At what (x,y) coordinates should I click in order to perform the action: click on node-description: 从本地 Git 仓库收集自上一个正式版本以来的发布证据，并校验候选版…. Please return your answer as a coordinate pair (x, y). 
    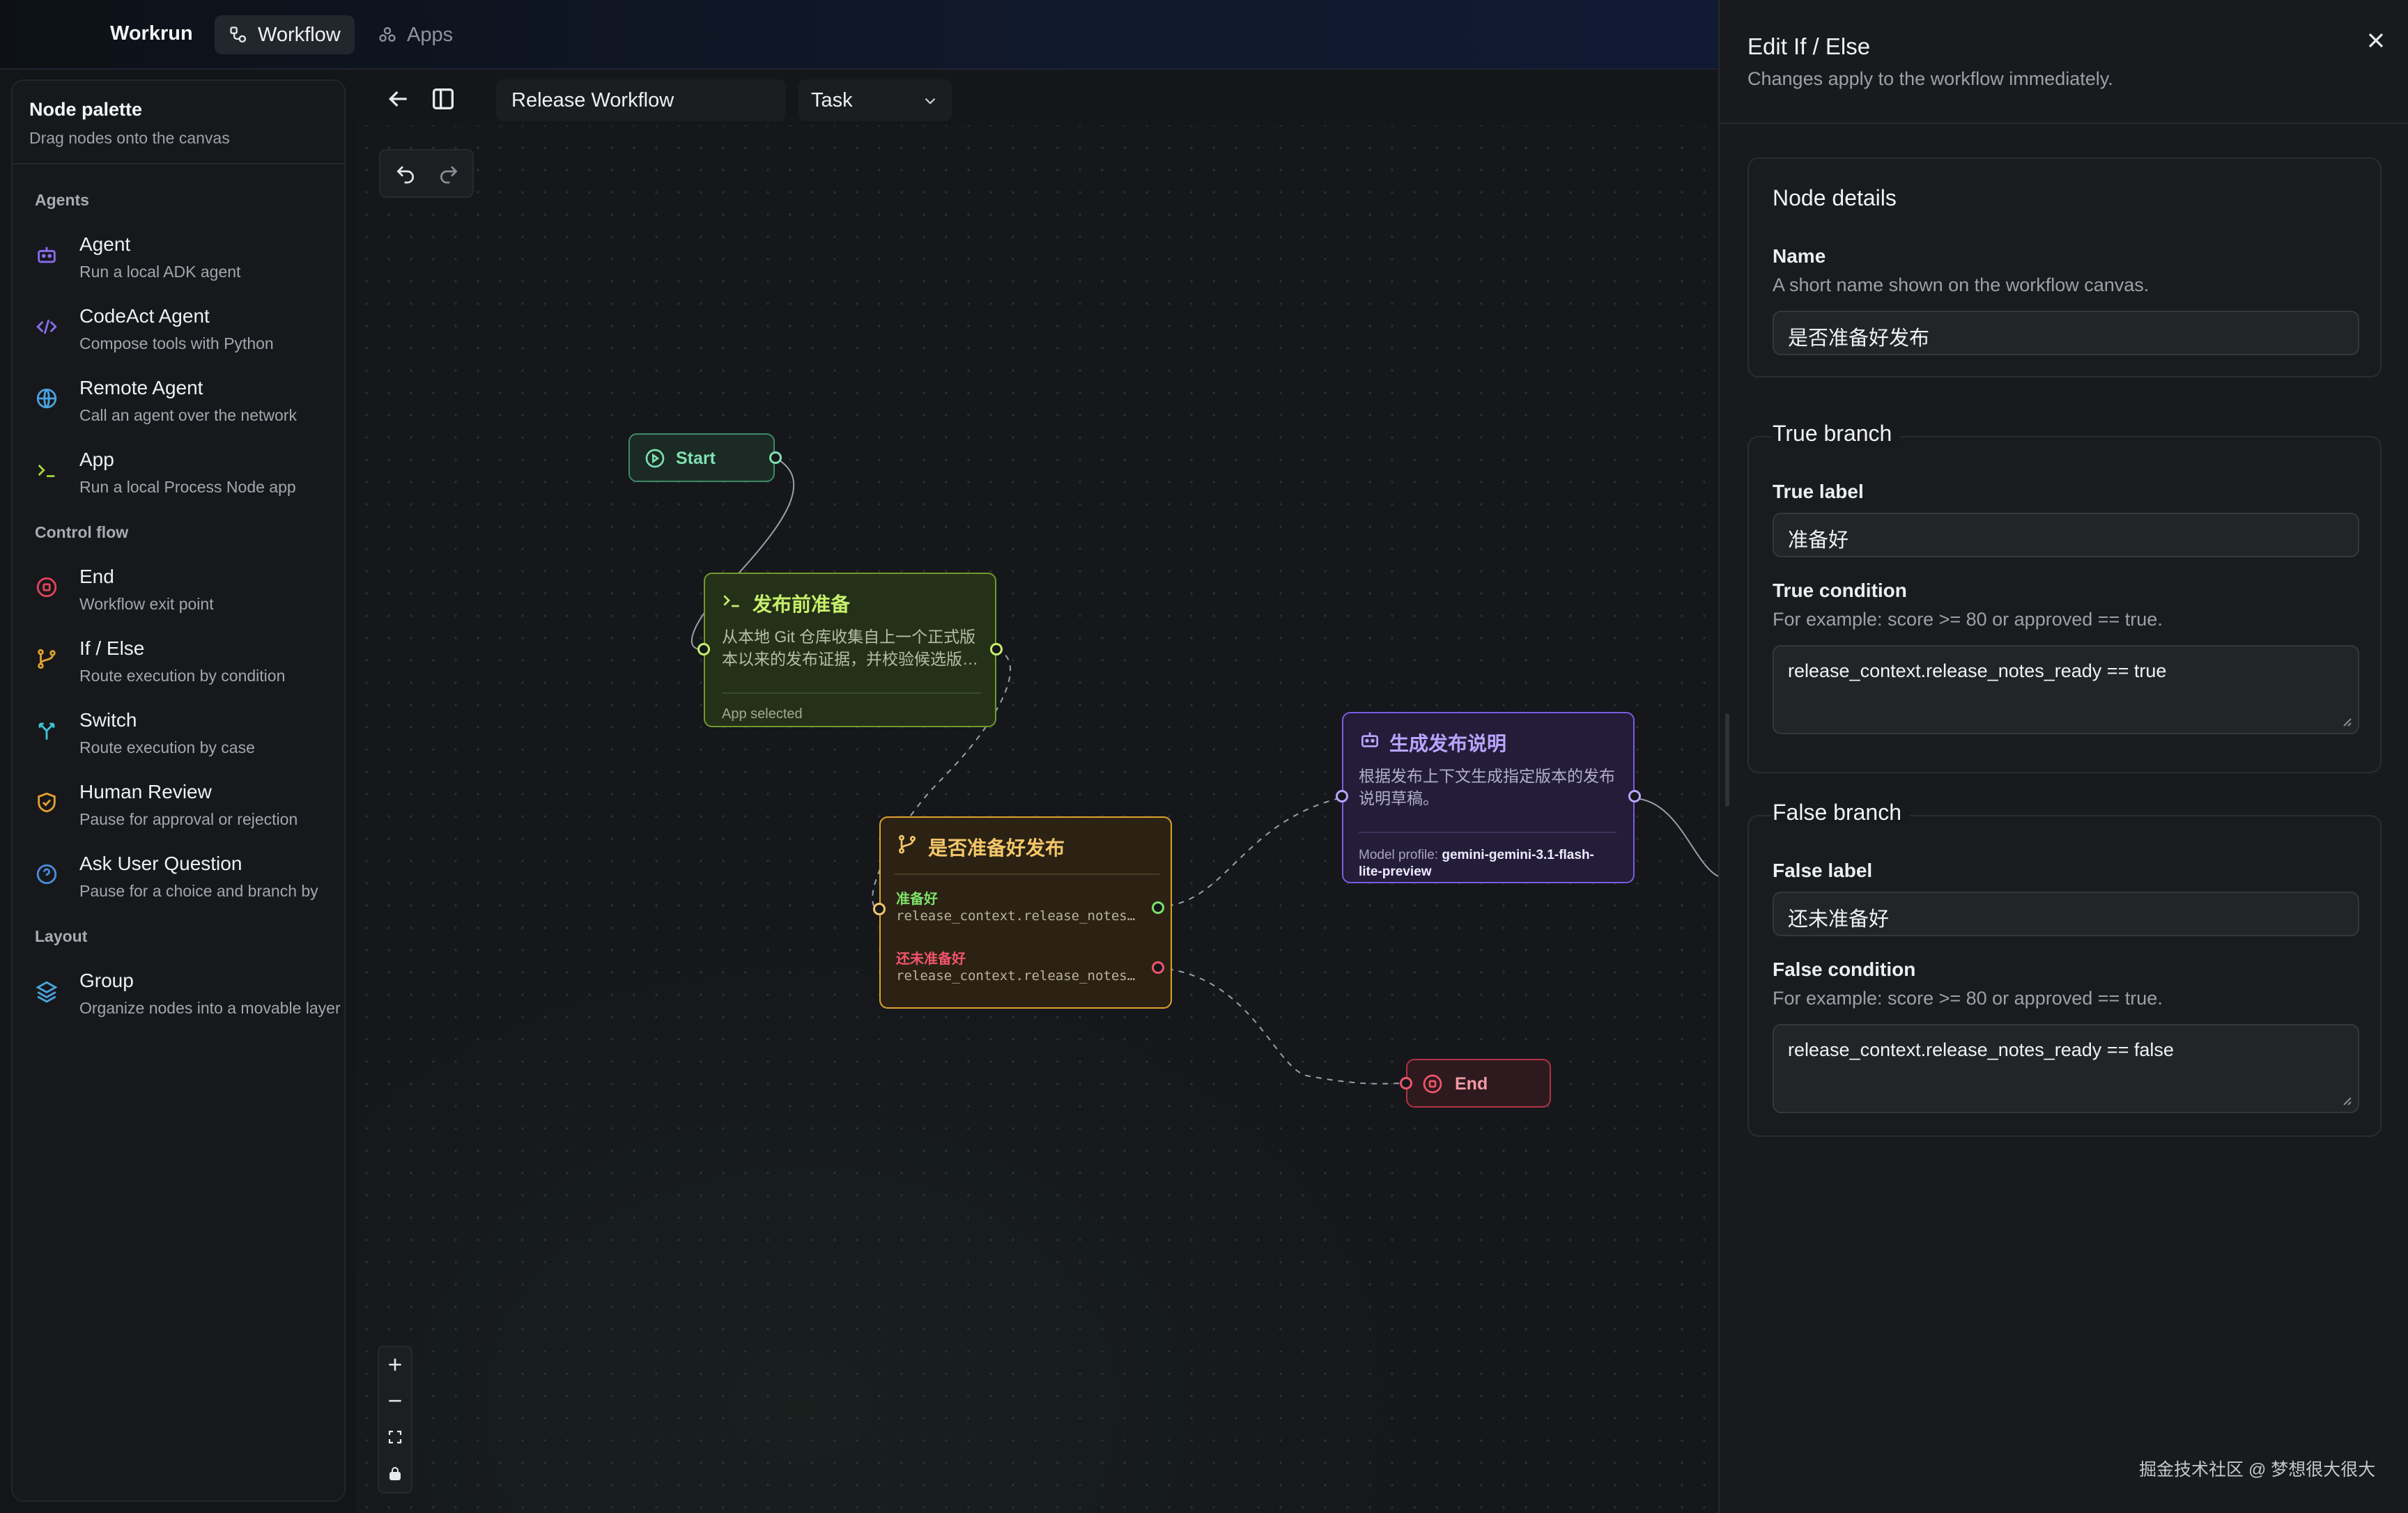
    Looking at the image, I should click on (850, 648).